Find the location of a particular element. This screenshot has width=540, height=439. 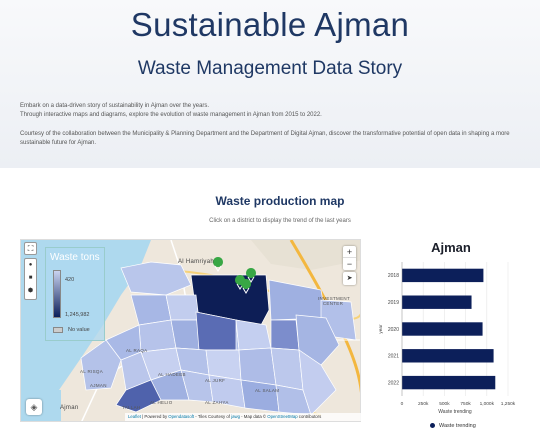

zoom-out-button: − is located at coordinates (349, 264).